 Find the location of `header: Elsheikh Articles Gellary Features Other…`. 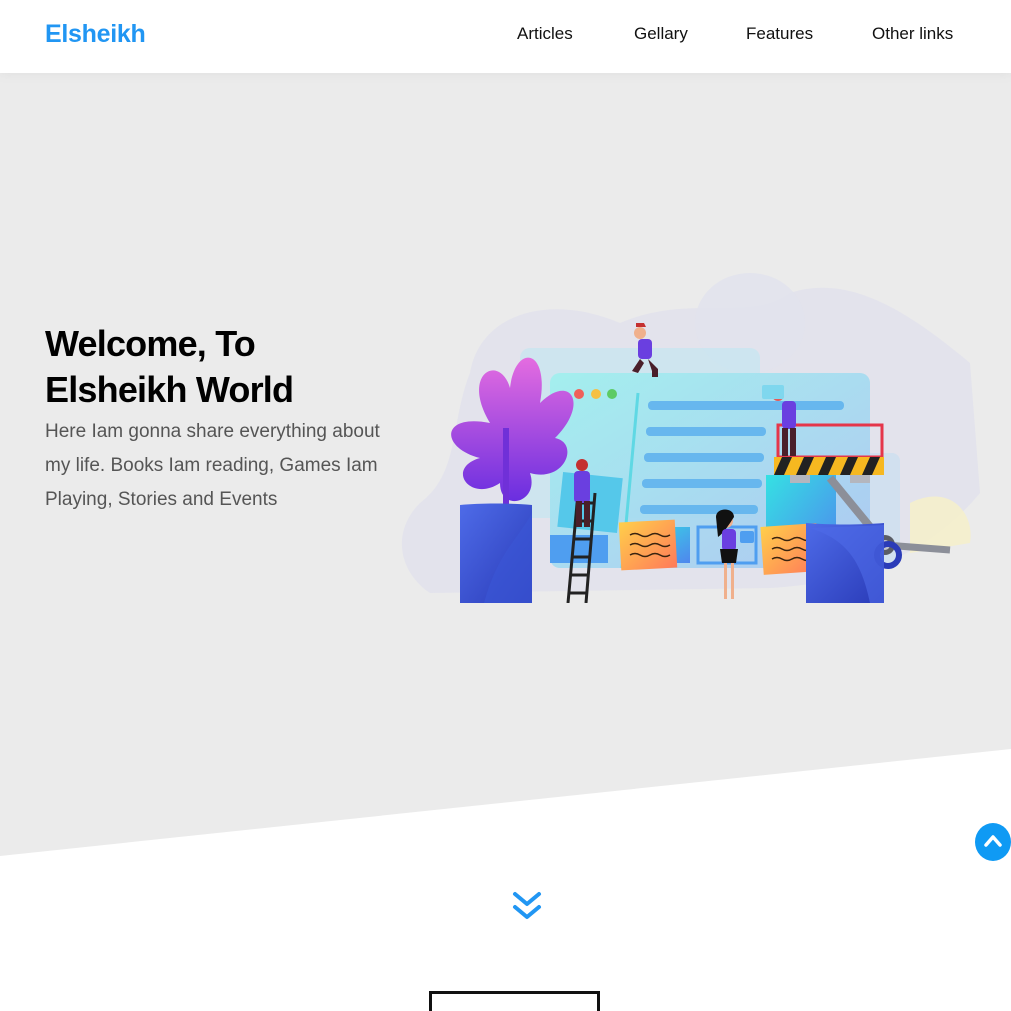

header: Elsheikh Articles Gellary Features Other… is located at coordinates (505, 36).